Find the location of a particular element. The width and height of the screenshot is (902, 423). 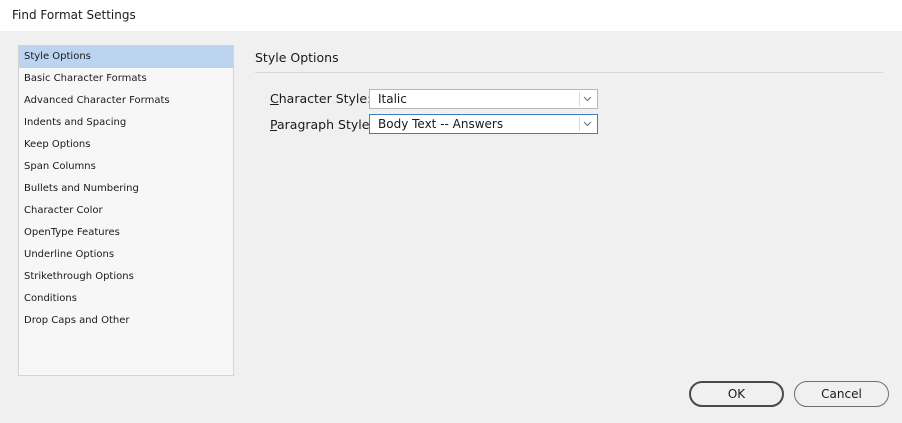

cancel-button: Cancel is located at coordinates (841, 394).